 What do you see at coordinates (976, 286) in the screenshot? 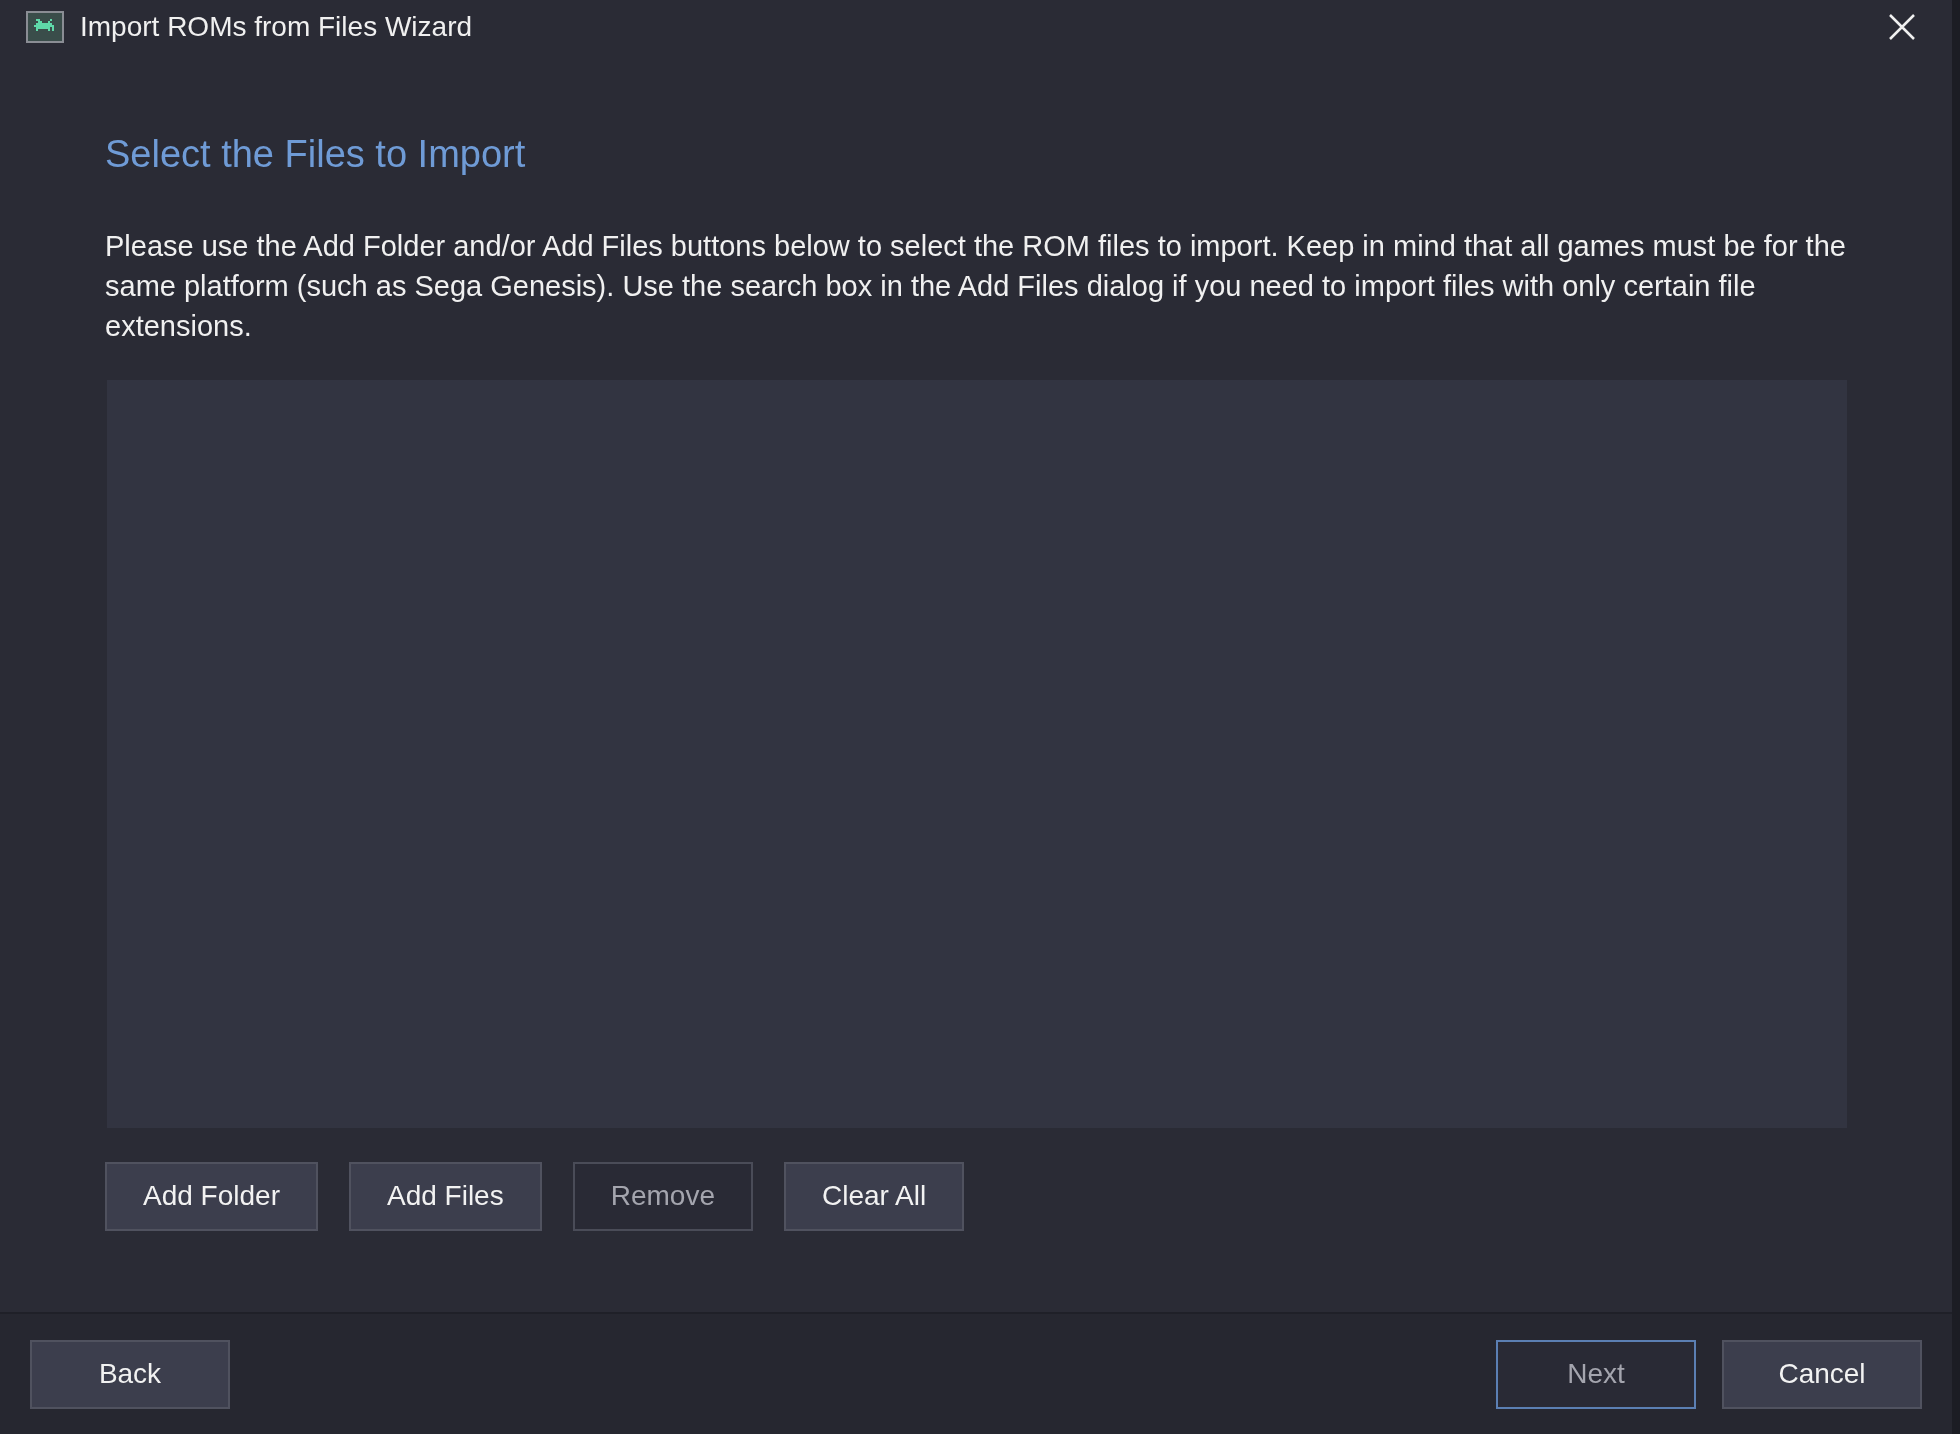
I see `instructions-text: Please use the Add Folder and/or Add Files buttons below to select the ROM files to import. Keep in mind that all games must be for the same platform (such as Sega Genesis). Use the search box in the Add Files dialog if you need to import files with only certain file extensions.` at bounding box center [976, 286].